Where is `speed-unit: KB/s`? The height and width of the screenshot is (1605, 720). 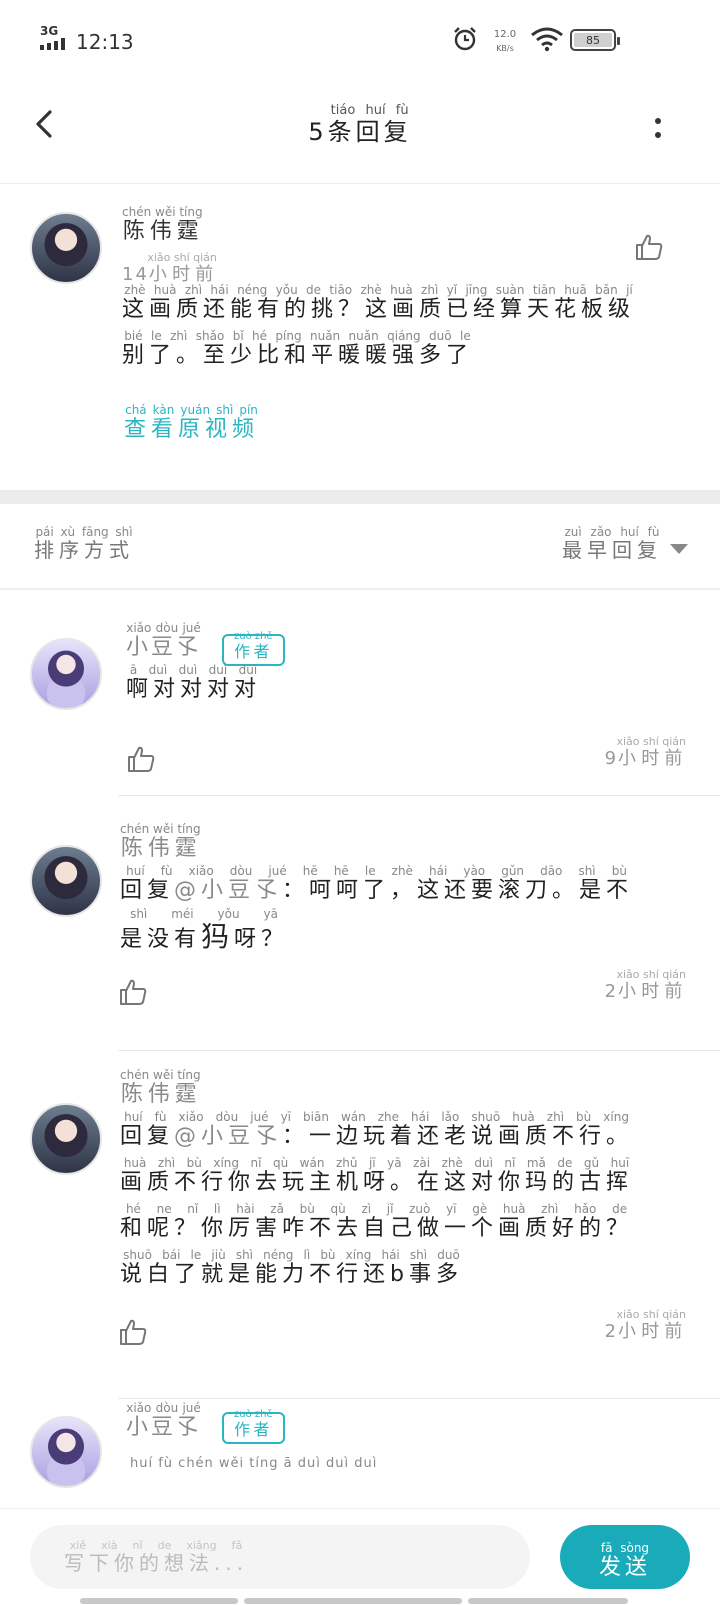 speed-unit: KB/s is located at coordinates (505, 48).